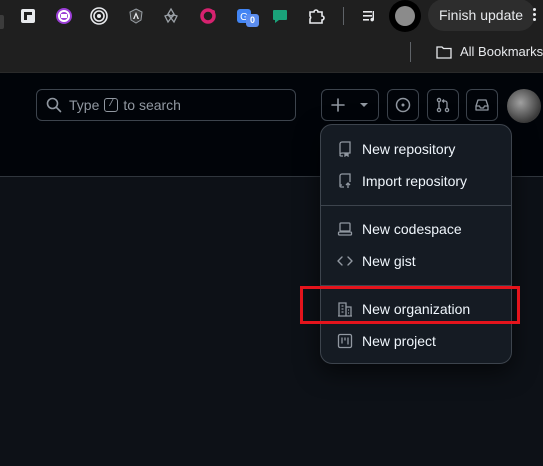  Describe the element at coordinates (171, 16) in the screenshot. I see `shell-icon` at that location.